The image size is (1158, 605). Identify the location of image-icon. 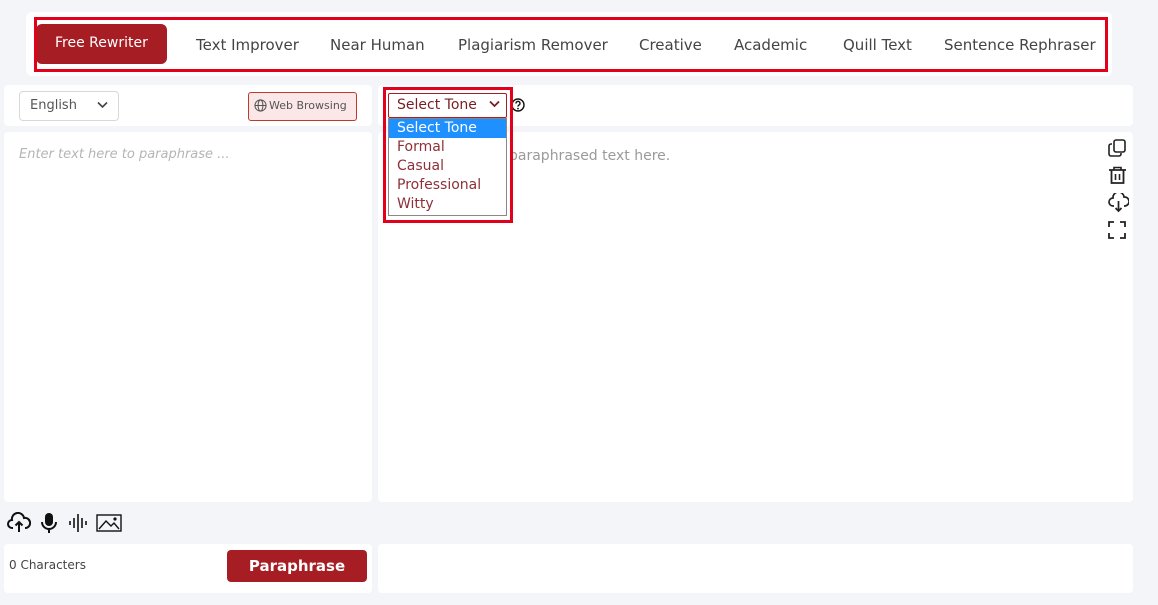
(109, 523).